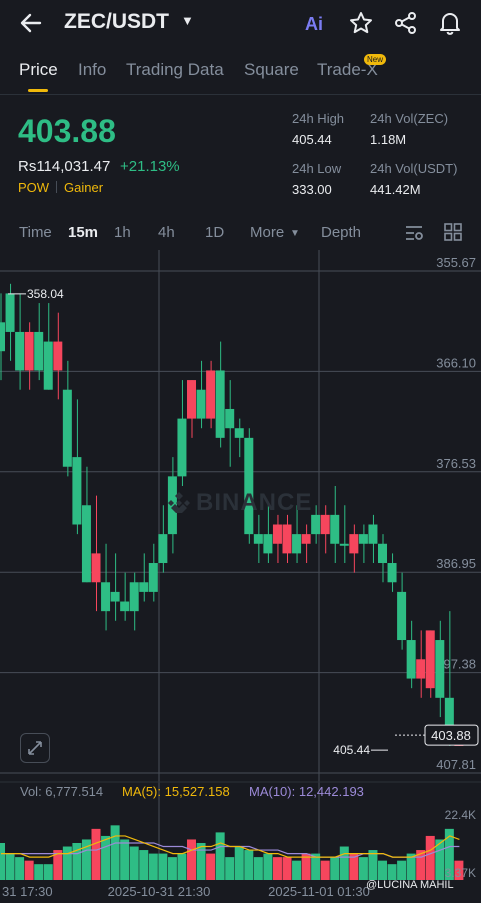  I want to click on interval-depth: Depth, so click(341, 232).